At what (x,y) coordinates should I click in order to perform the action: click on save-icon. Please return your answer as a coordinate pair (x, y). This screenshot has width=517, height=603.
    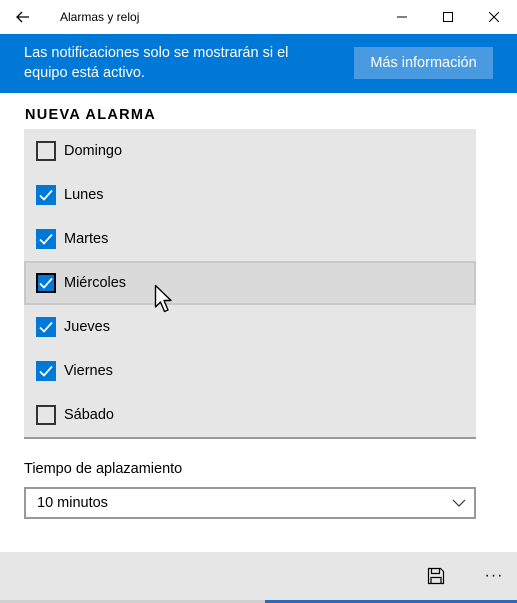
    Looking at the image, I should click on (436, 576).